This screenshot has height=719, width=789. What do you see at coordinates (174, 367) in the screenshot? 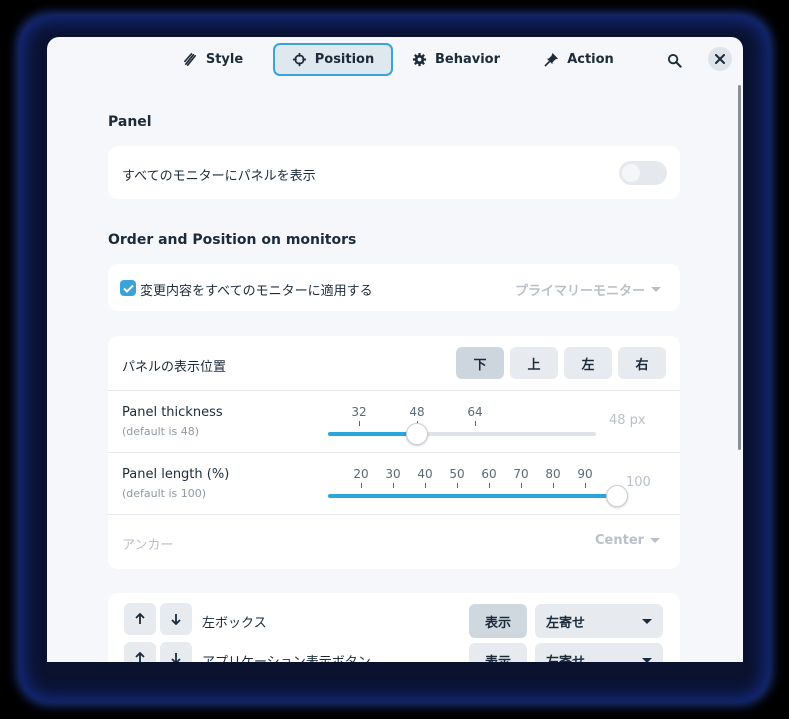
I see `panel-position-label: パネルの表示位置` at bounding box center [174, 367].